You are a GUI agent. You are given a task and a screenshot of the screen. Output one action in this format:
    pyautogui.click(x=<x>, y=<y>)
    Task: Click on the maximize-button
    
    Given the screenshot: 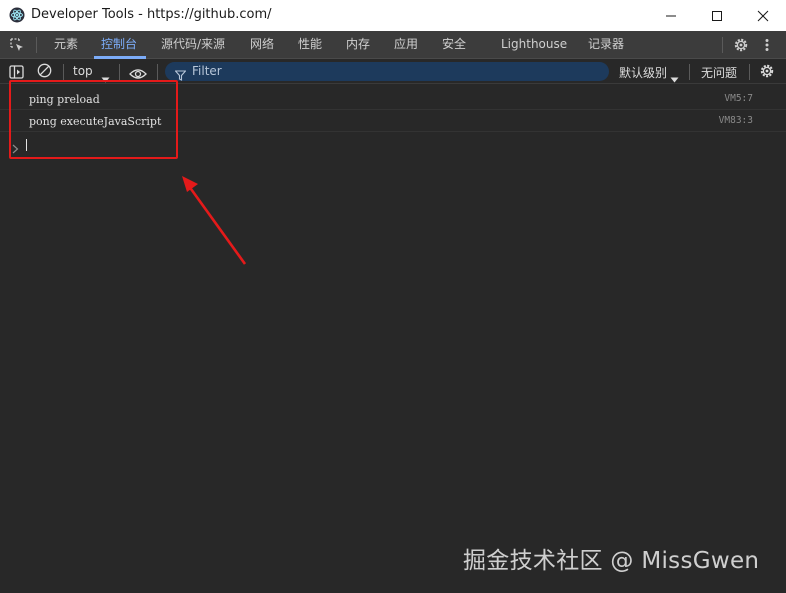 What is the action you would take?
    pyautogui.click(x=717, y=15)
    